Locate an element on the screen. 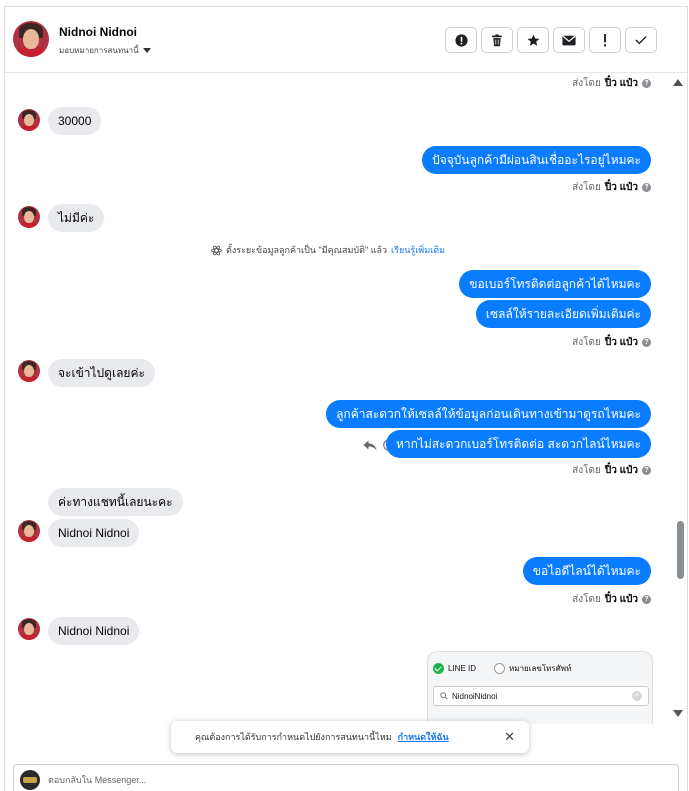 This screenshot has width=689, height=791. scroll-up-arrow-icon is located at coordinates (678, 82).